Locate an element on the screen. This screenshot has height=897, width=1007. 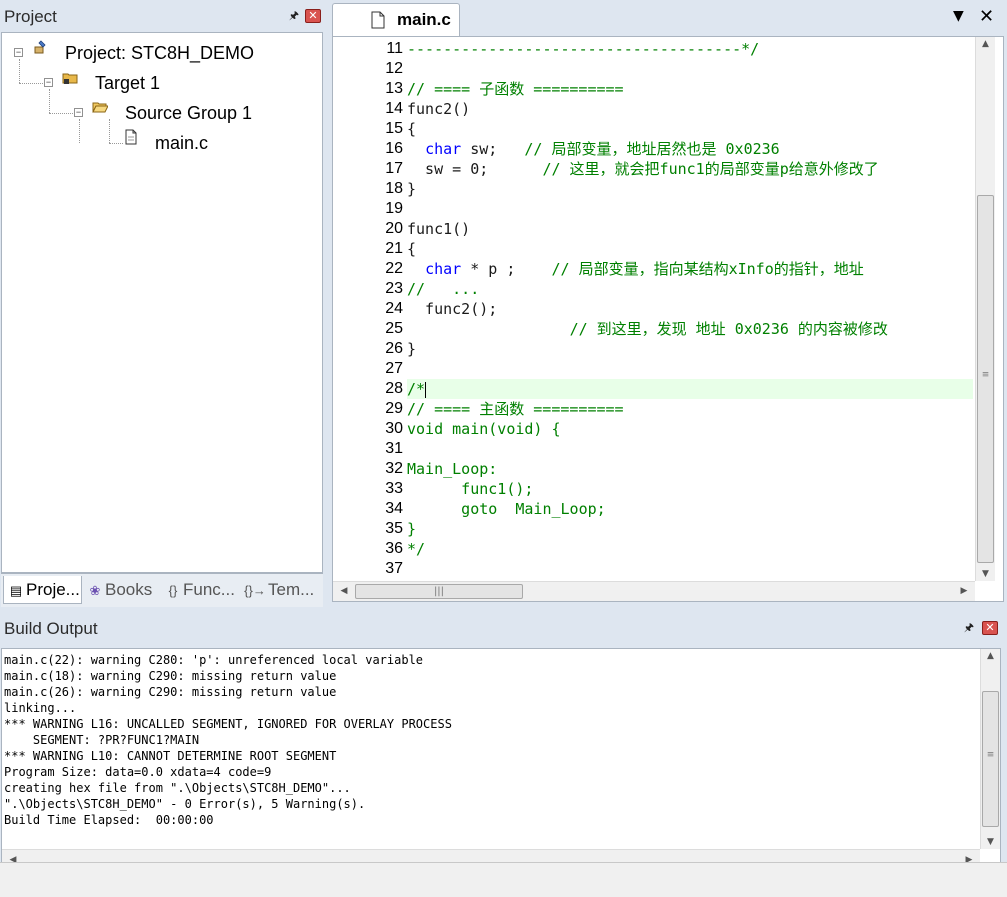
editor-horizontal-scroll-thumb: ||| is located at coordinates (439, 591).